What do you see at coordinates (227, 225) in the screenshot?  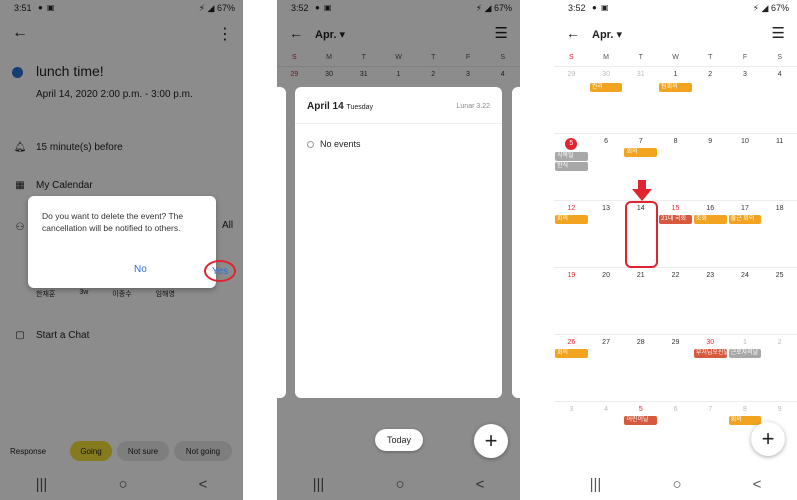 I see `see-all-link: All` at bounding box center [227, 225].